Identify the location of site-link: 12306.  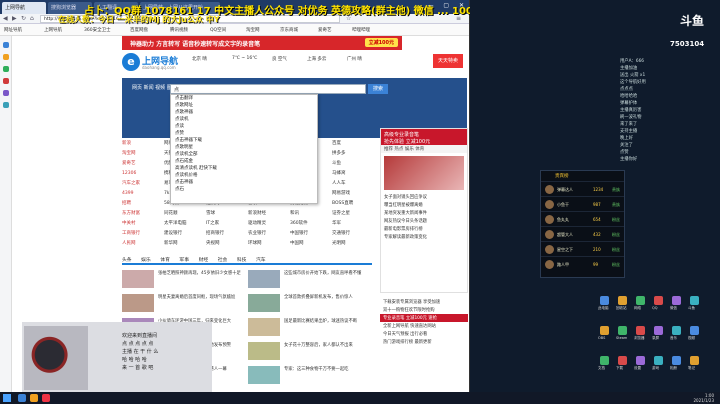
(143, 173).